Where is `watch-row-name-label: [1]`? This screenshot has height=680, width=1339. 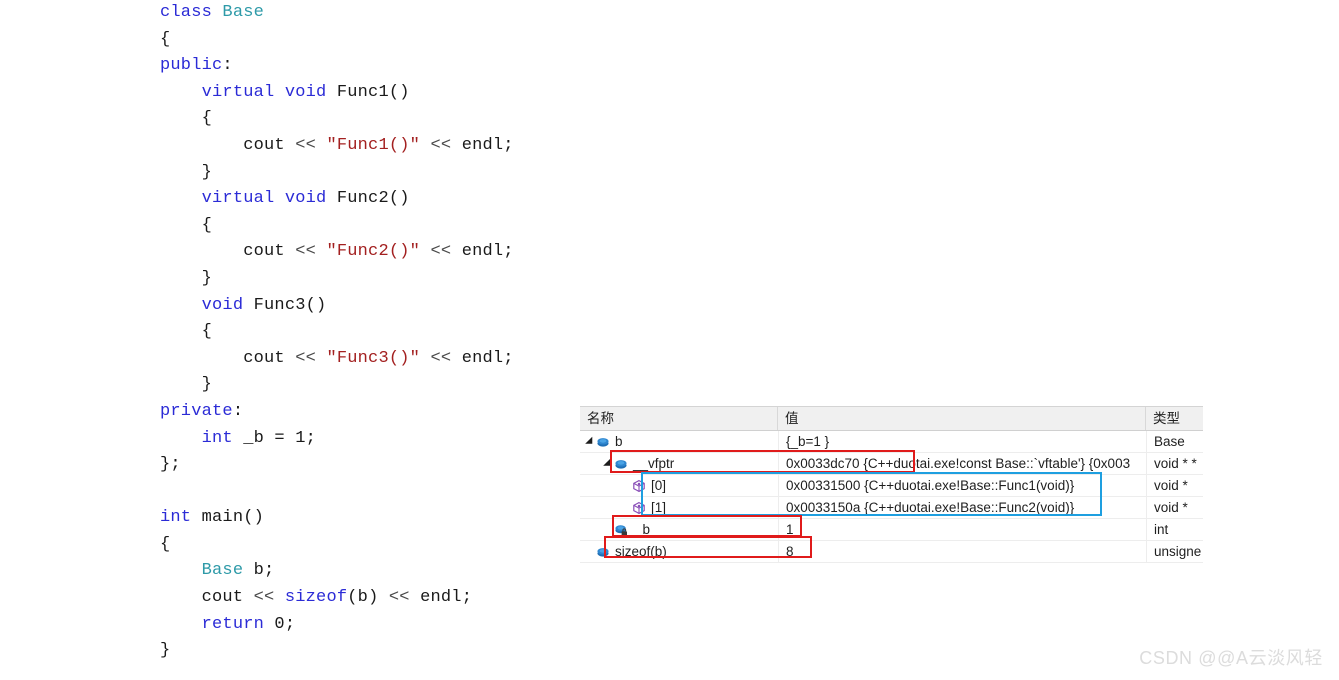 watch-row-name-label: [1] is located at coordinates (659, 507).